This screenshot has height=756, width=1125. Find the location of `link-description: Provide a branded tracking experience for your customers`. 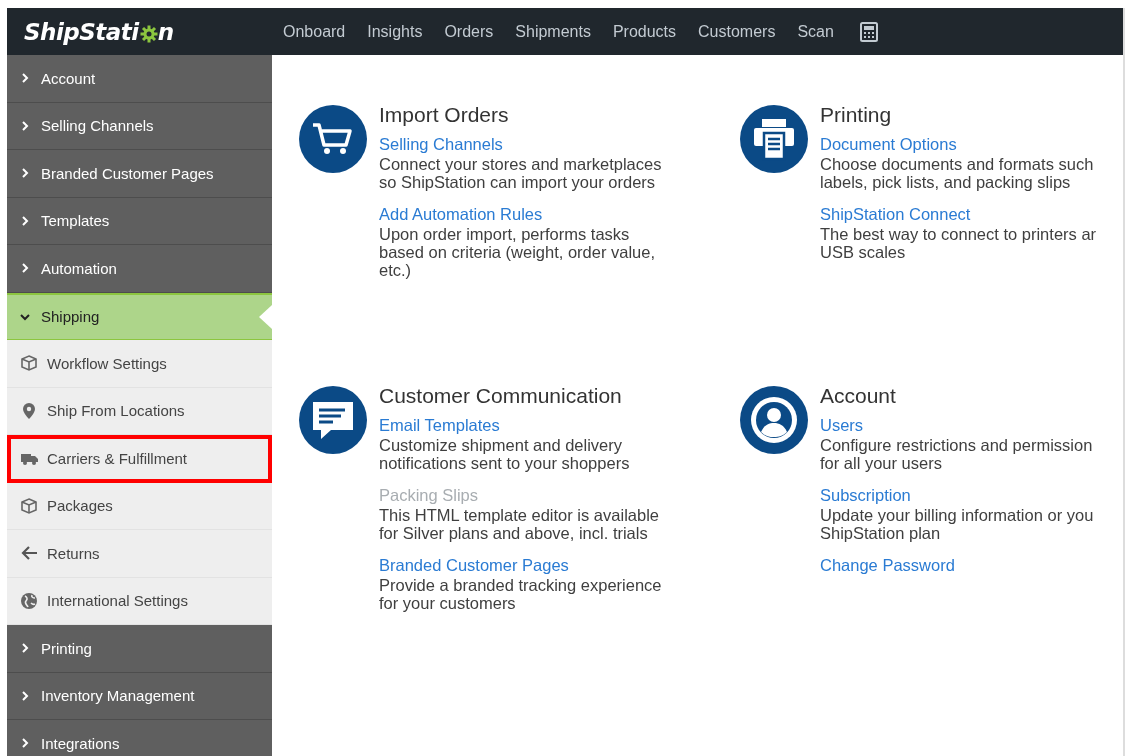

link-description: Provide a branded tracking experience for your customers is located at coordinates (520, 594).